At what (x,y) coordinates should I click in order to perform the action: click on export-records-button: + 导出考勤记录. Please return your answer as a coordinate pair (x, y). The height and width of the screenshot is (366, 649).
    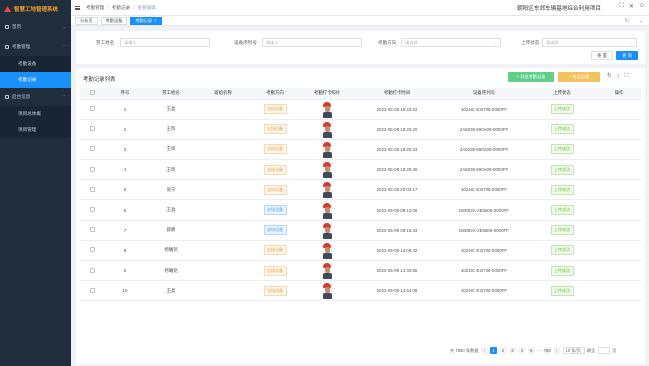
    Looking at the image, I should click on (531, 77).